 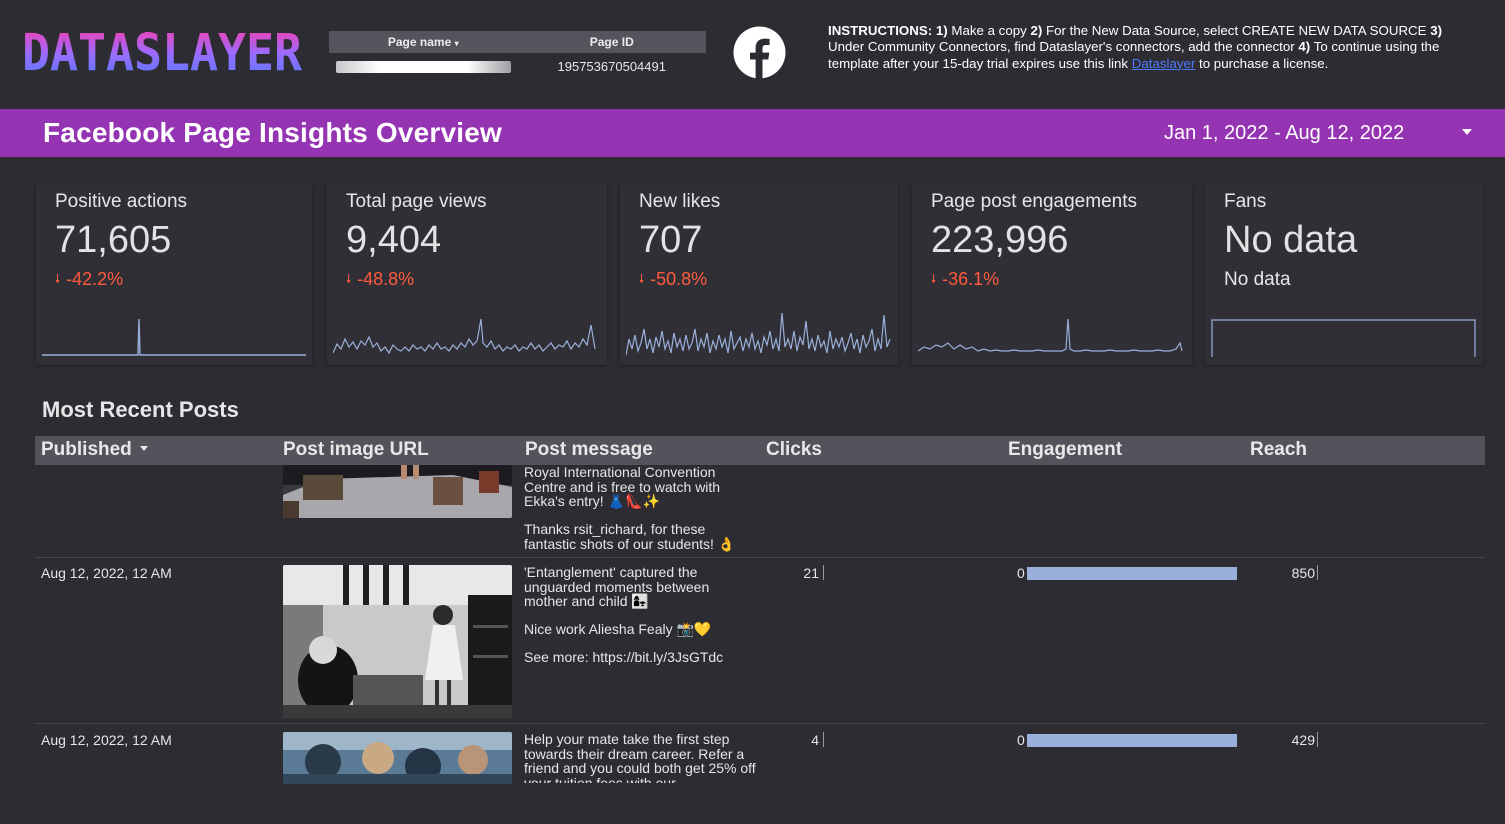 I want to click on dataslayer-logo: DATASLAYER, so click(x=162, y=49).